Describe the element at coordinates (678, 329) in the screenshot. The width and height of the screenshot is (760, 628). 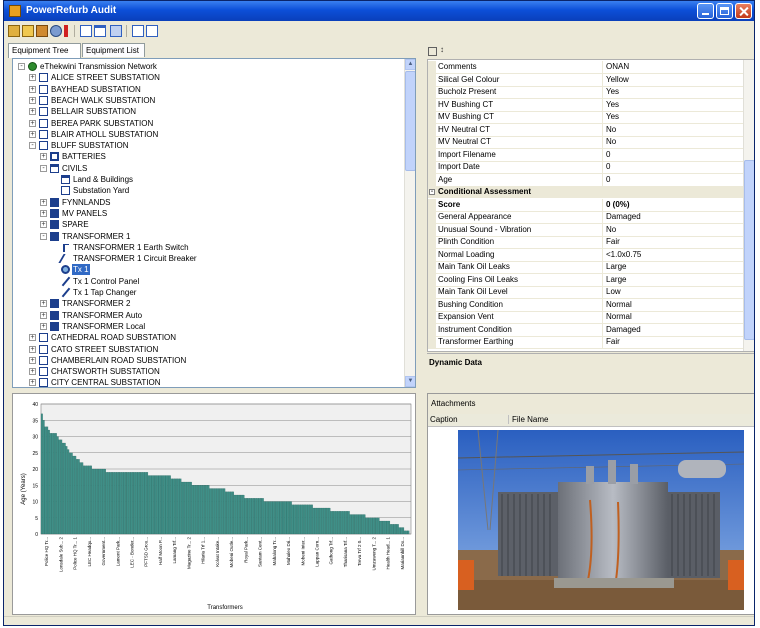
I see `property-value: Damaged` at that location.